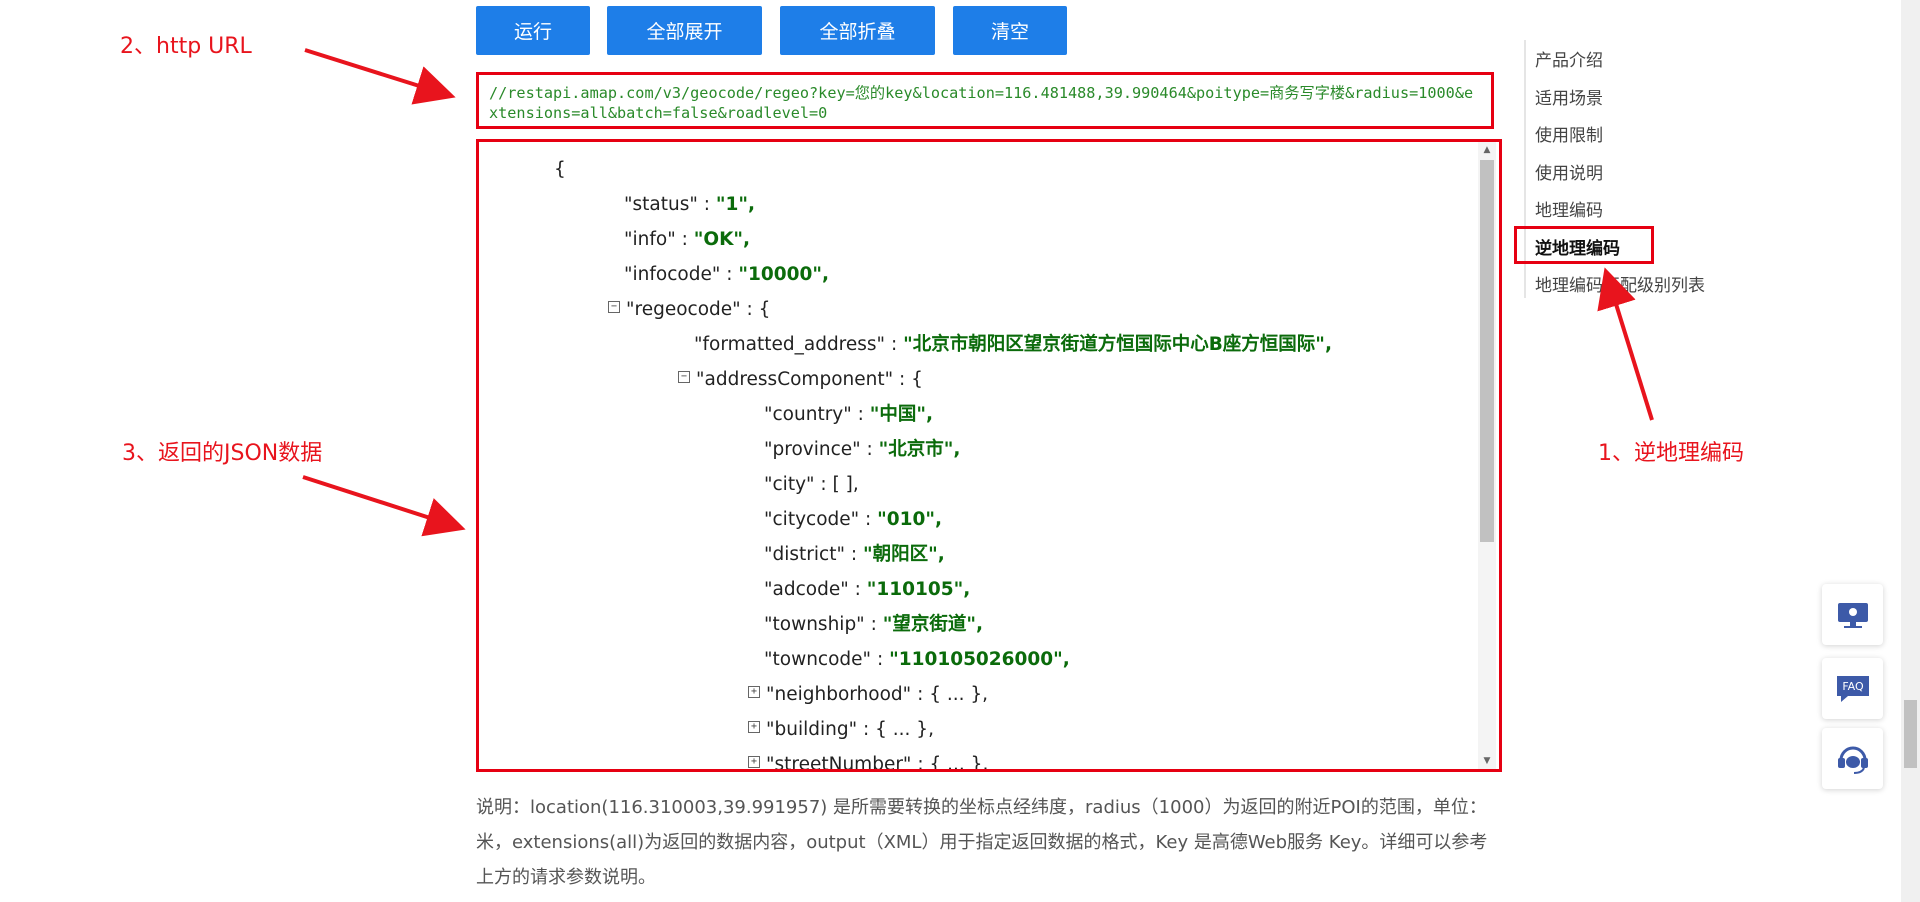  I want to click on faq-icon: FAQ, so click(1852, 688).